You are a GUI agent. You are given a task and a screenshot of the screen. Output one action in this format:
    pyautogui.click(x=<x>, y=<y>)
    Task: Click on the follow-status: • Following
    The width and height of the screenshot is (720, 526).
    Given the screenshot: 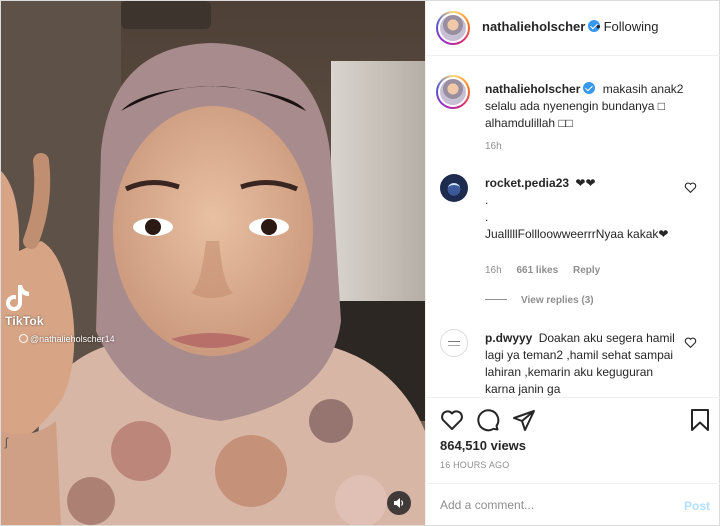 What is the action you would take?
    pyautogui.click(x=627, y=26)
    